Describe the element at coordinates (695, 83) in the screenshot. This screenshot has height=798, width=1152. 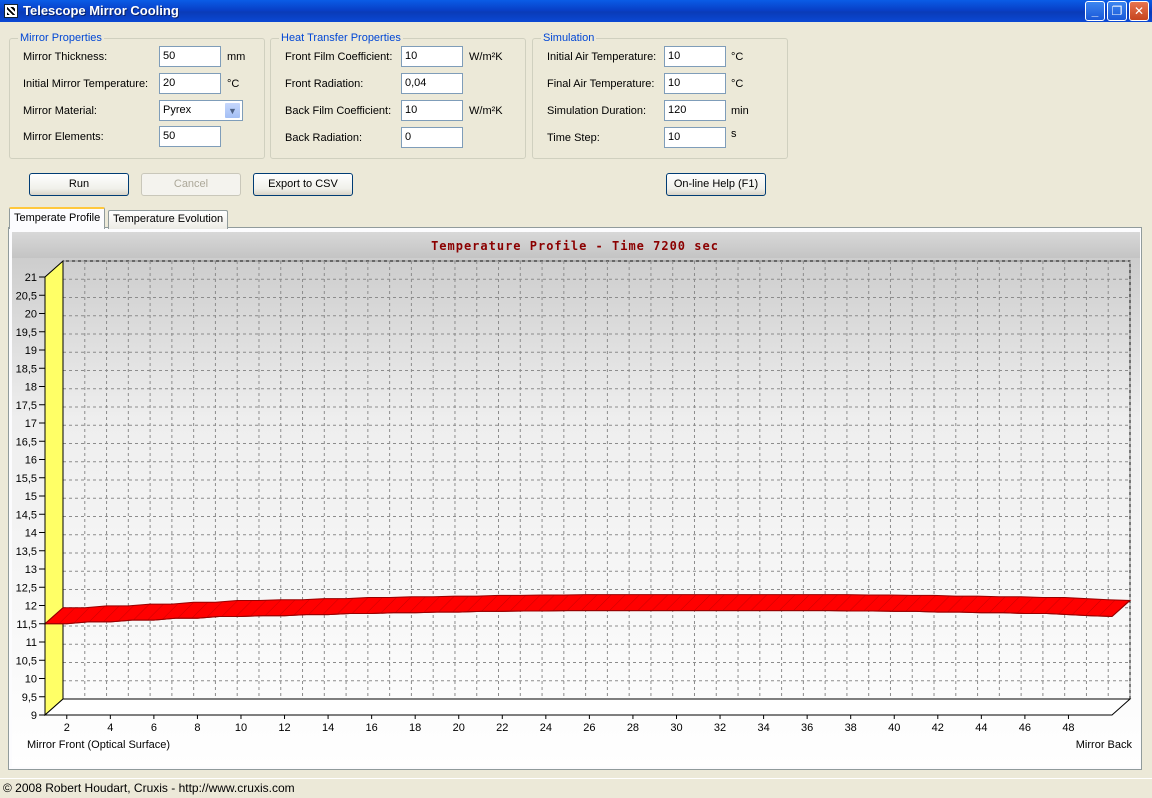
I see `final-air-temp-input: 10` at that location.